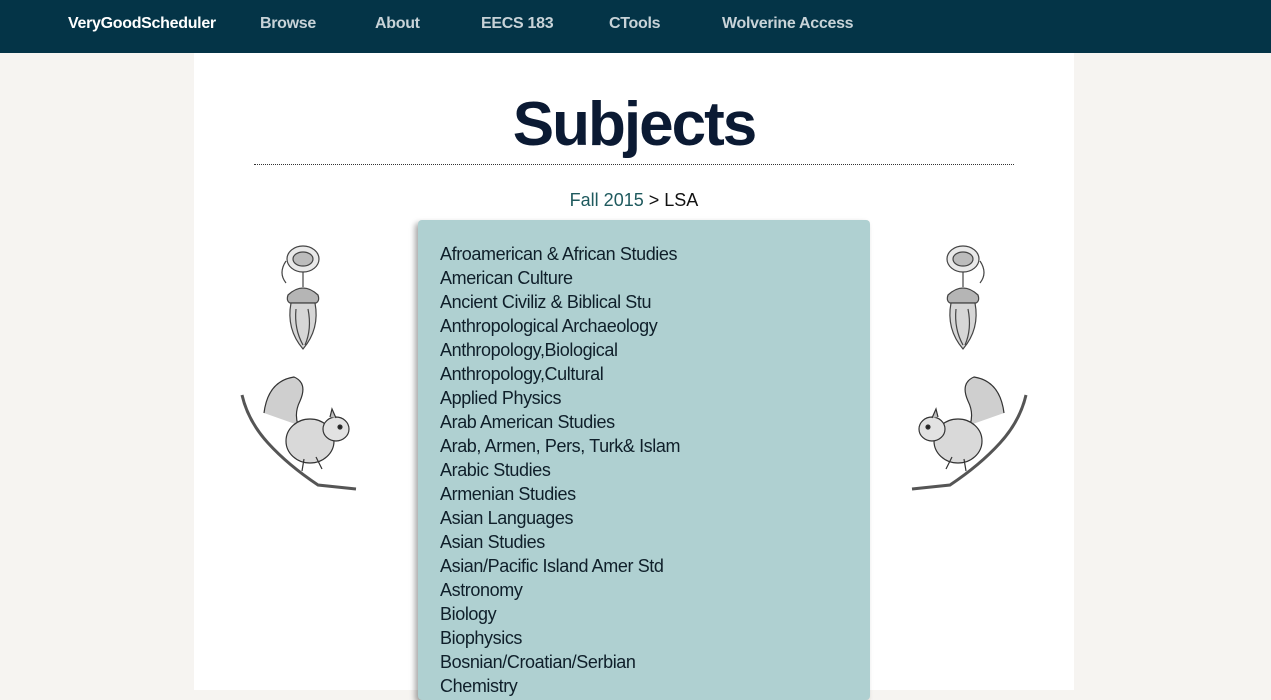  What do you see at coordinates (655, 494) in the screenshot?
I see `subject-item: Armenian Studies` at bounding box center [655, 494].